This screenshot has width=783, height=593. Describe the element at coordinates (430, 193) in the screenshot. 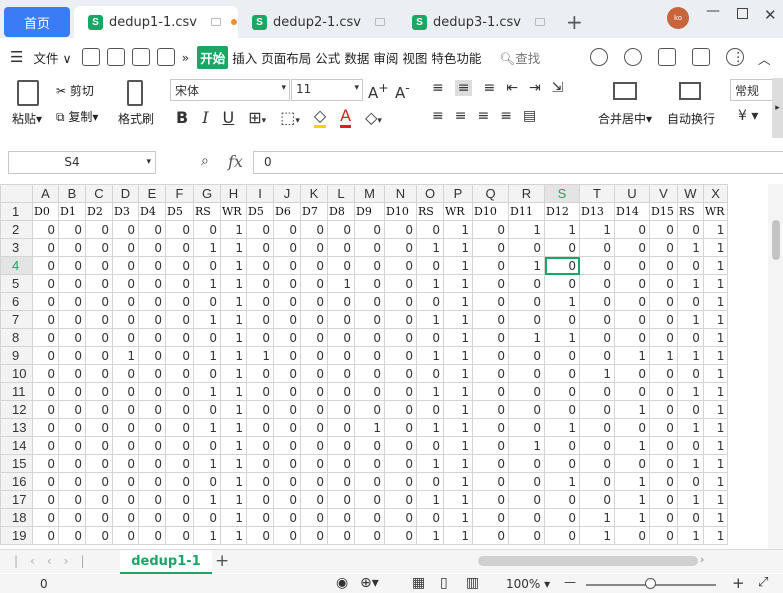

I see `column-header-O: O` at that location.